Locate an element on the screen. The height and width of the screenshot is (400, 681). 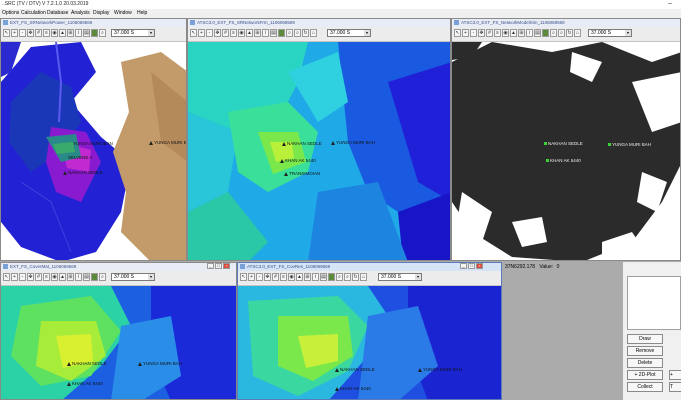
menu-display: Display is located at coordinates (101, 13).